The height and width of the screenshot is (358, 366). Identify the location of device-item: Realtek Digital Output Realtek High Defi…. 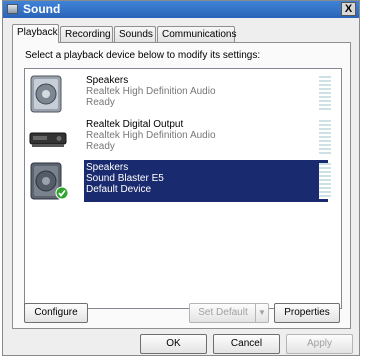
(183, 138).